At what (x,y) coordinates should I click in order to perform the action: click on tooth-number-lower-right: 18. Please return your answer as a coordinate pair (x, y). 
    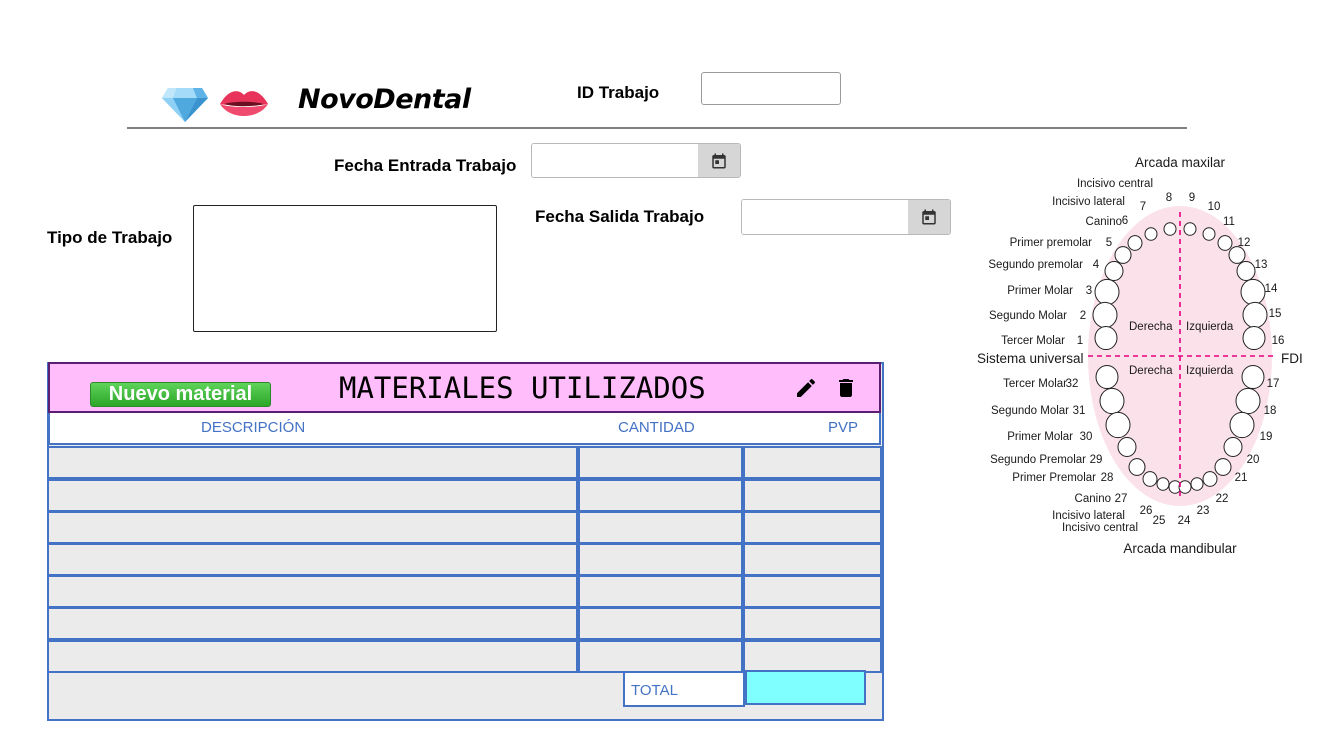
    Looking at the image, I should click on (1270, 411).